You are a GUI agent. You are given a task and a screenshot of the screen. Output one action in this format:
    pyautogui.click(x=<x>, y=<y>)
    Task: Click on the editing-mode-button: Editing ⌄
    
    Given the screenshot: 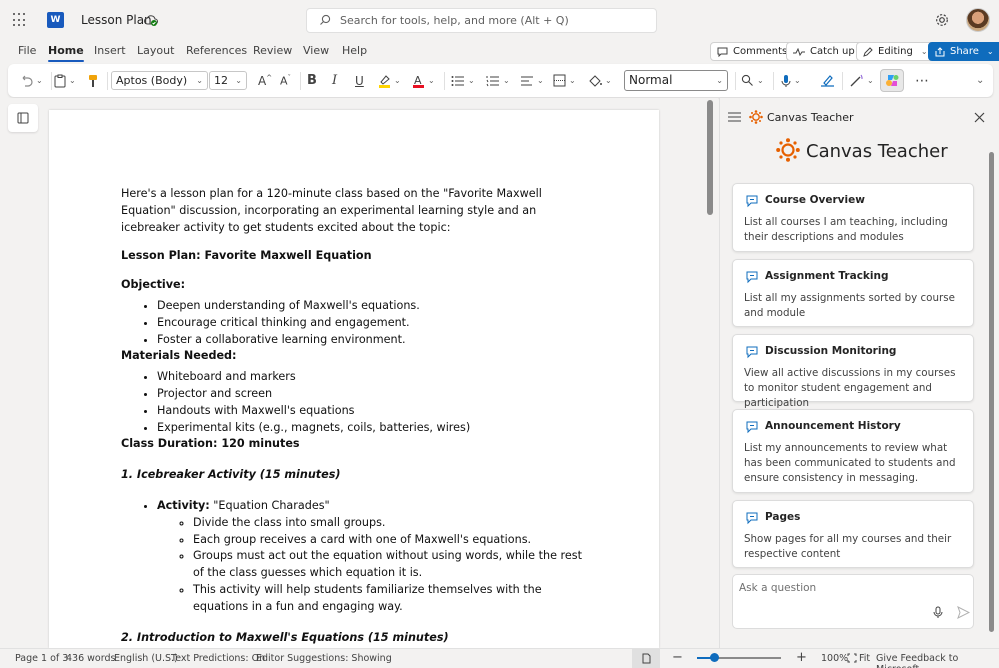 What is the action you would take?
    pyautogui.click(x=896, y=51)
    